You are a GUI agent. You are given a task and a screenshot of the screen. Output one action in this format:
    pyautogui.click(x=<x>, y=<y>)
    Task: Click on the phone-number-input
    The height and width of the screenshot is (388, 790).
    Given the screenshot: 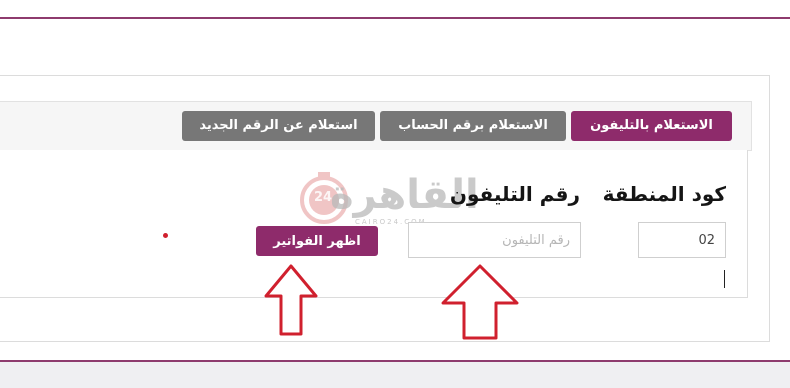 What is the action you would take?
    pyautogui.click(x=494, y=240)
    